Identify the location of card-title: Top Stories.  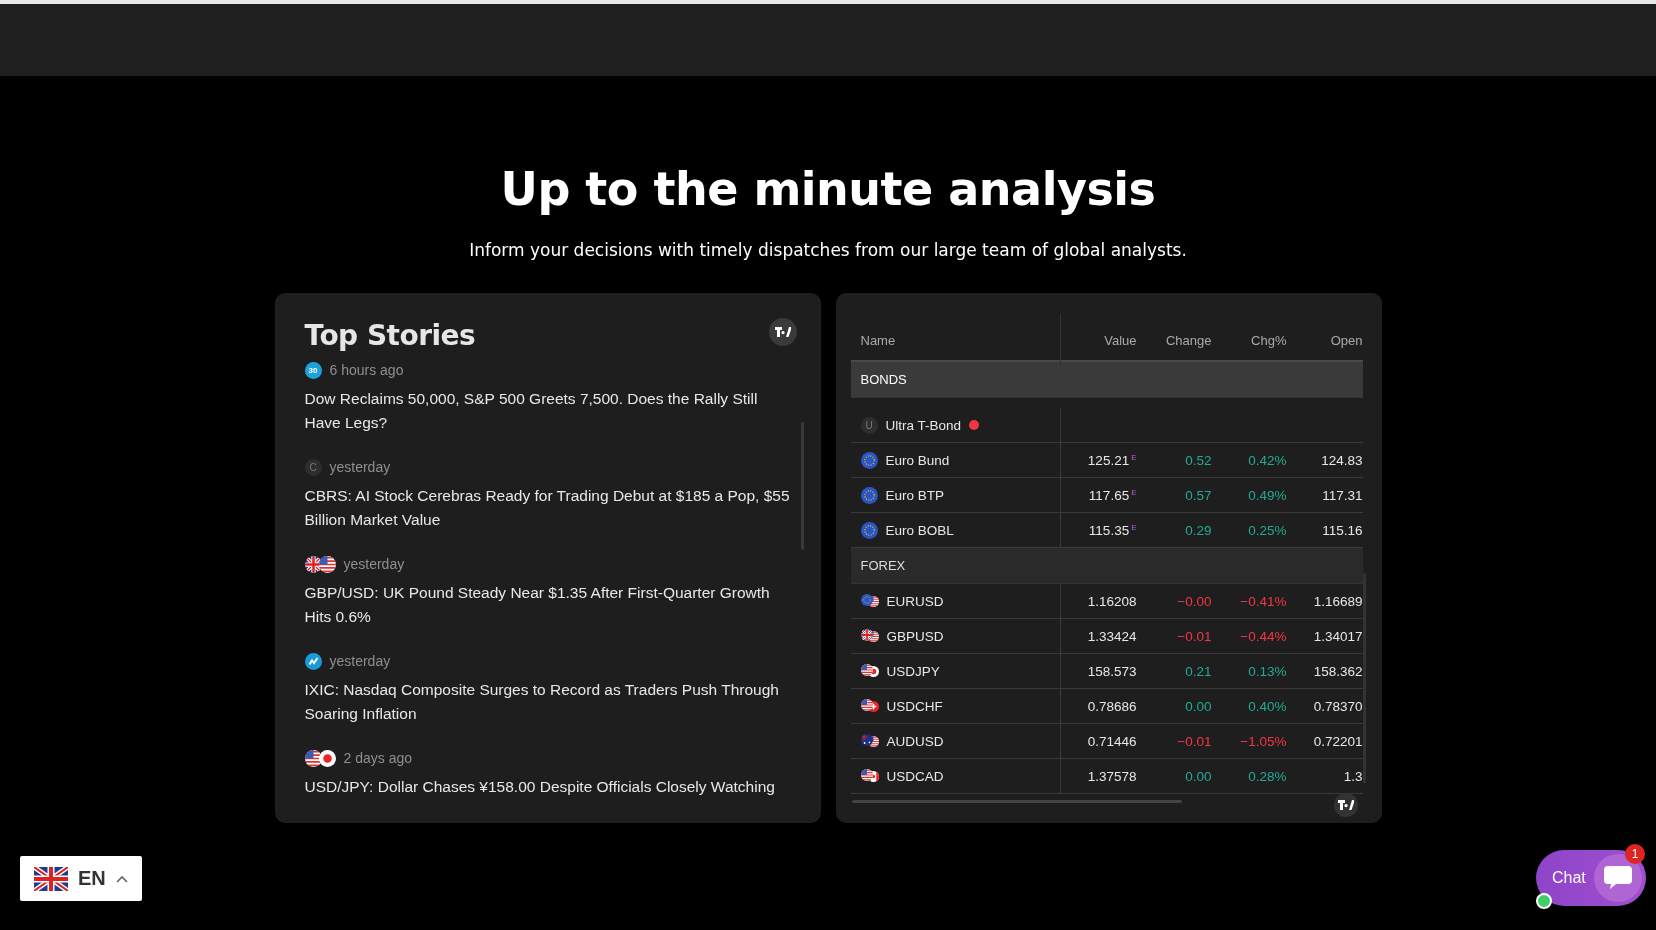
(390, 335).